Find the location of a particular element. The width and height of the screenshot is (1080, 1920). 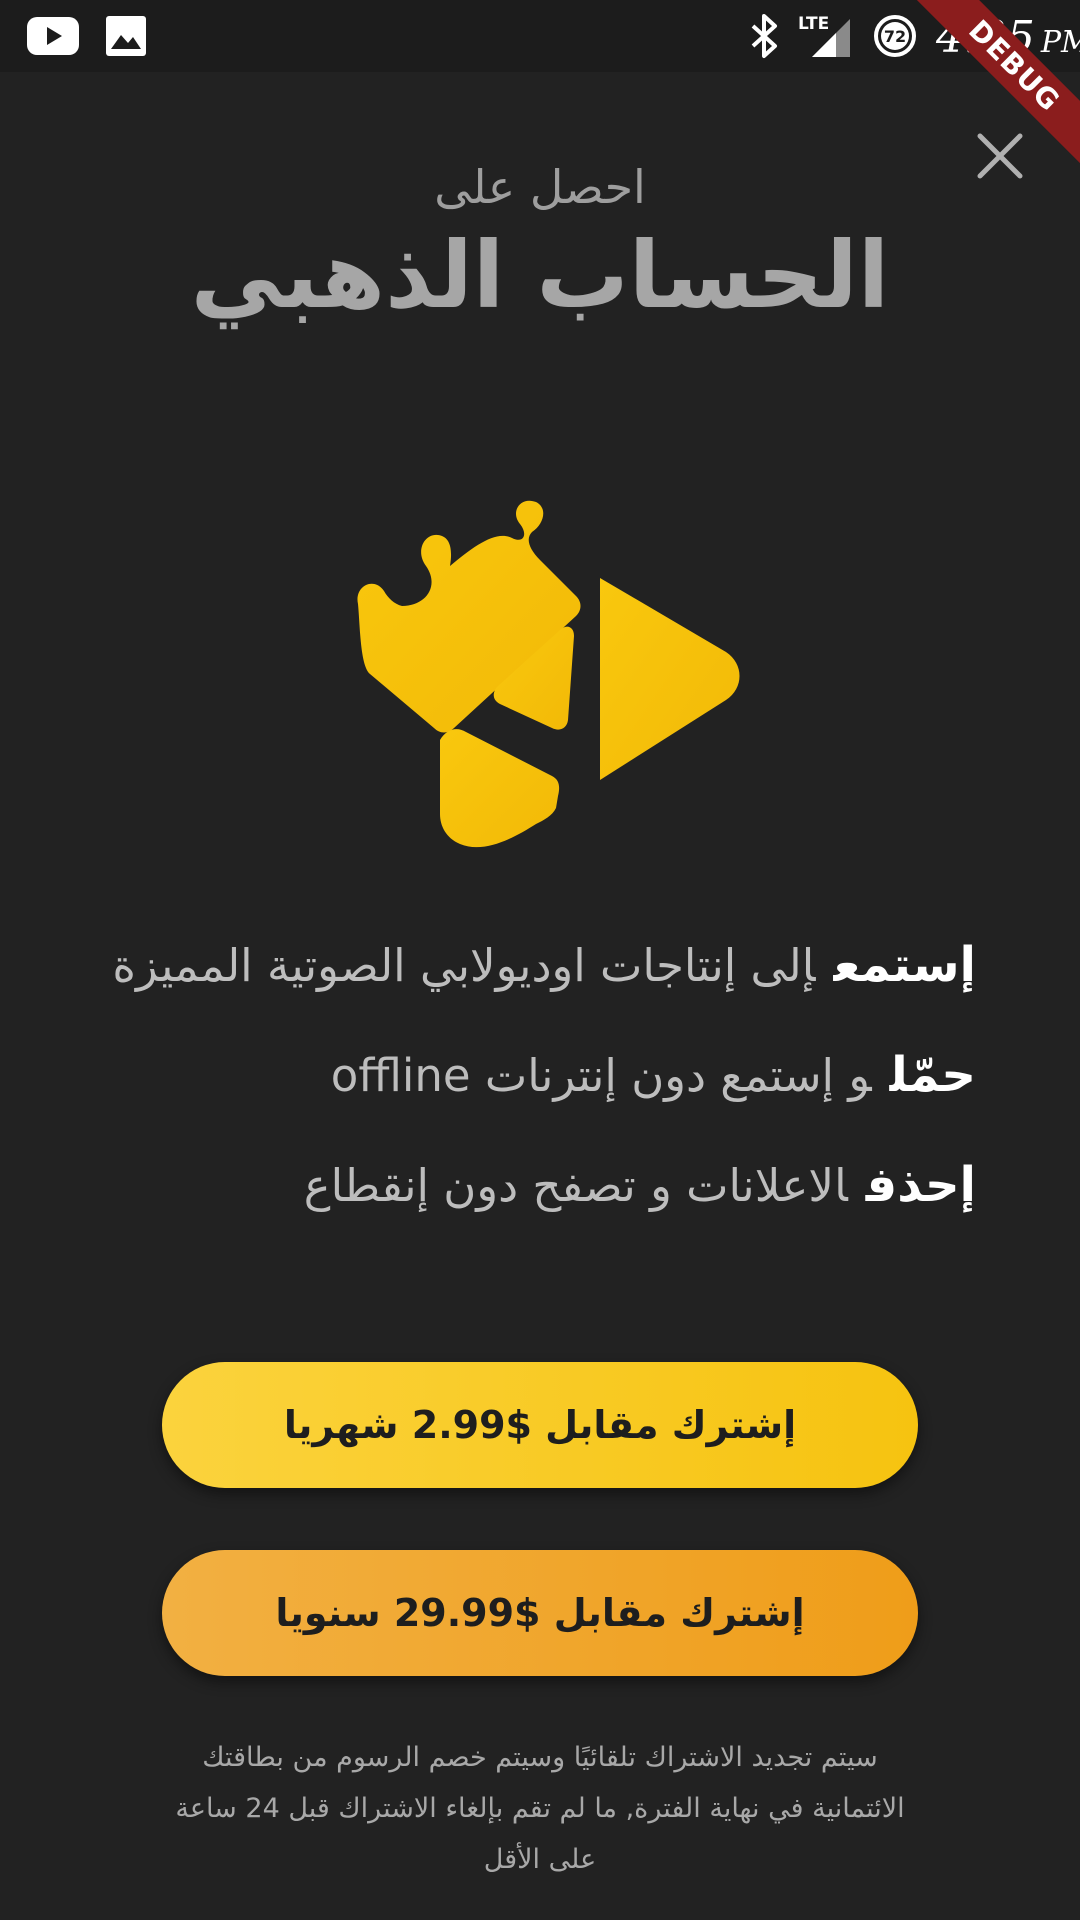

feature-verb: إستمع is located at coordinates (904, 965).